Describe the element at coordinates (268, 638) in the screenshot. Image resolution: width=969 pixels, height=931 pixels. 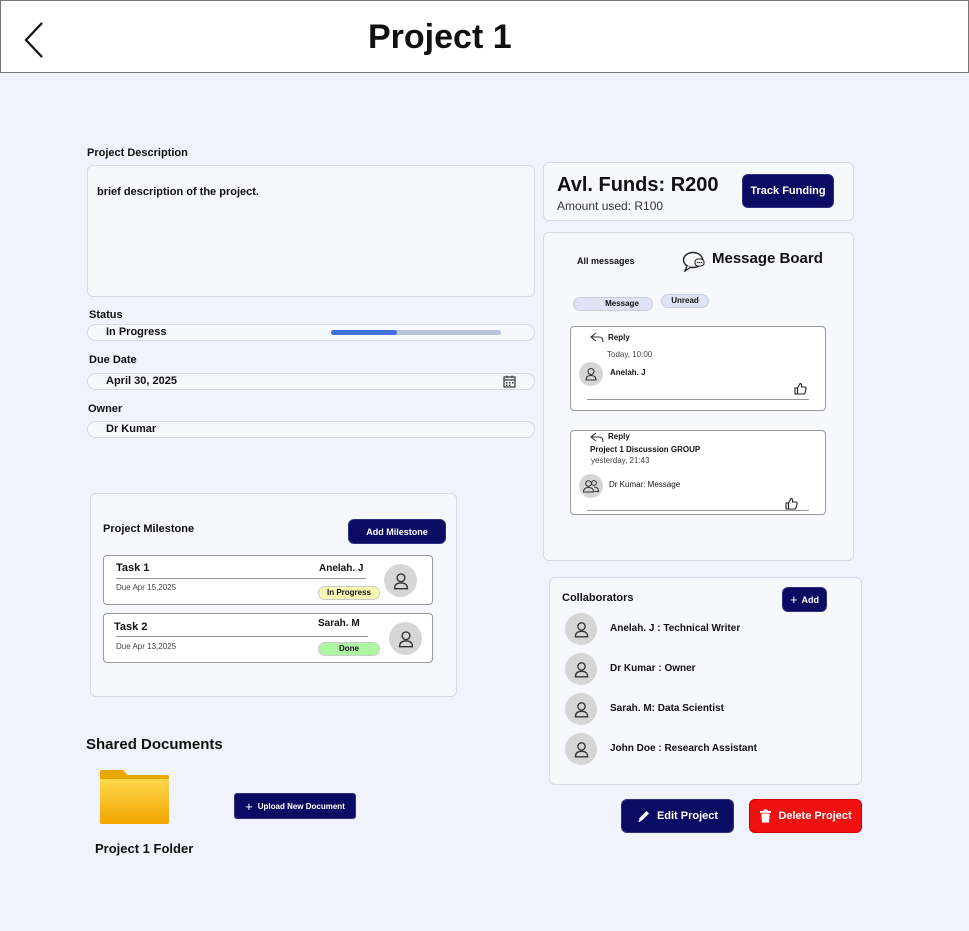
I see `task-row: Task 2 Due Apr 13,2025 Sarah. M Done` at that location.